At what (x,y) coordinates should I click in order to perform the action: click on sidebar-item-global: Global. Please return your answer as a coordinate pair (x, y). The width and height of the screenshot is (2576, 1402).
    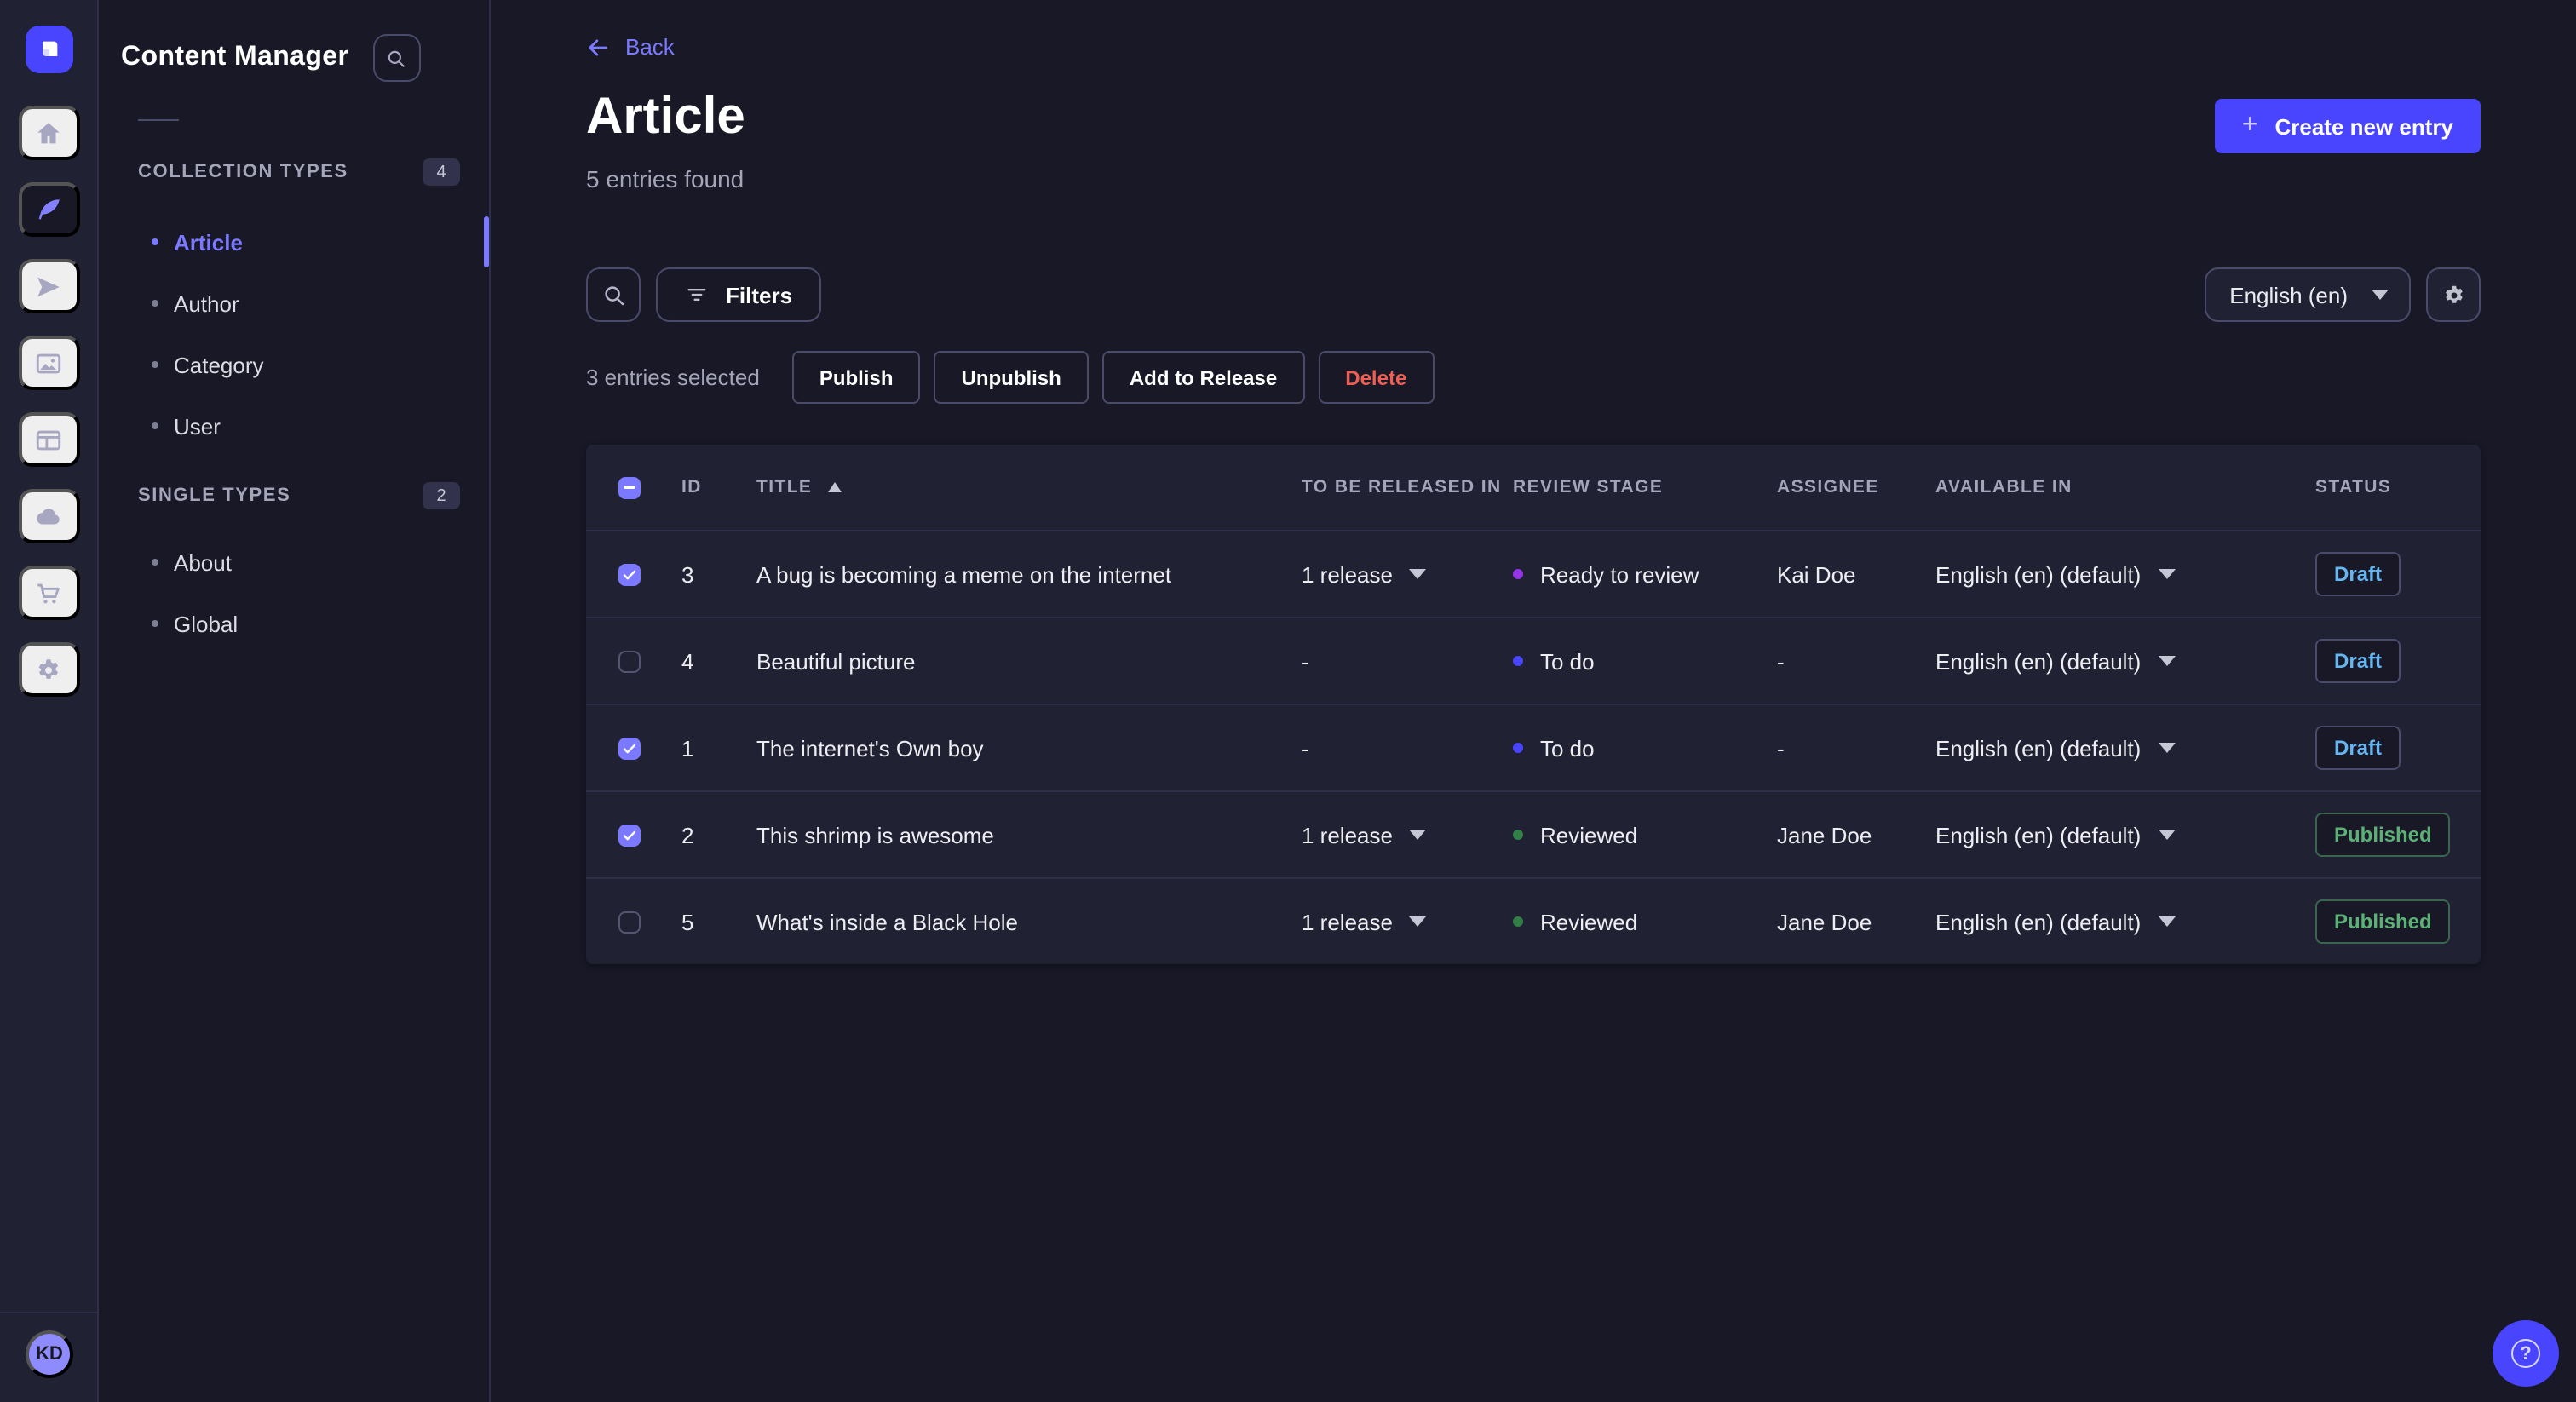
    Looking at the image, I should click on (195, 623).